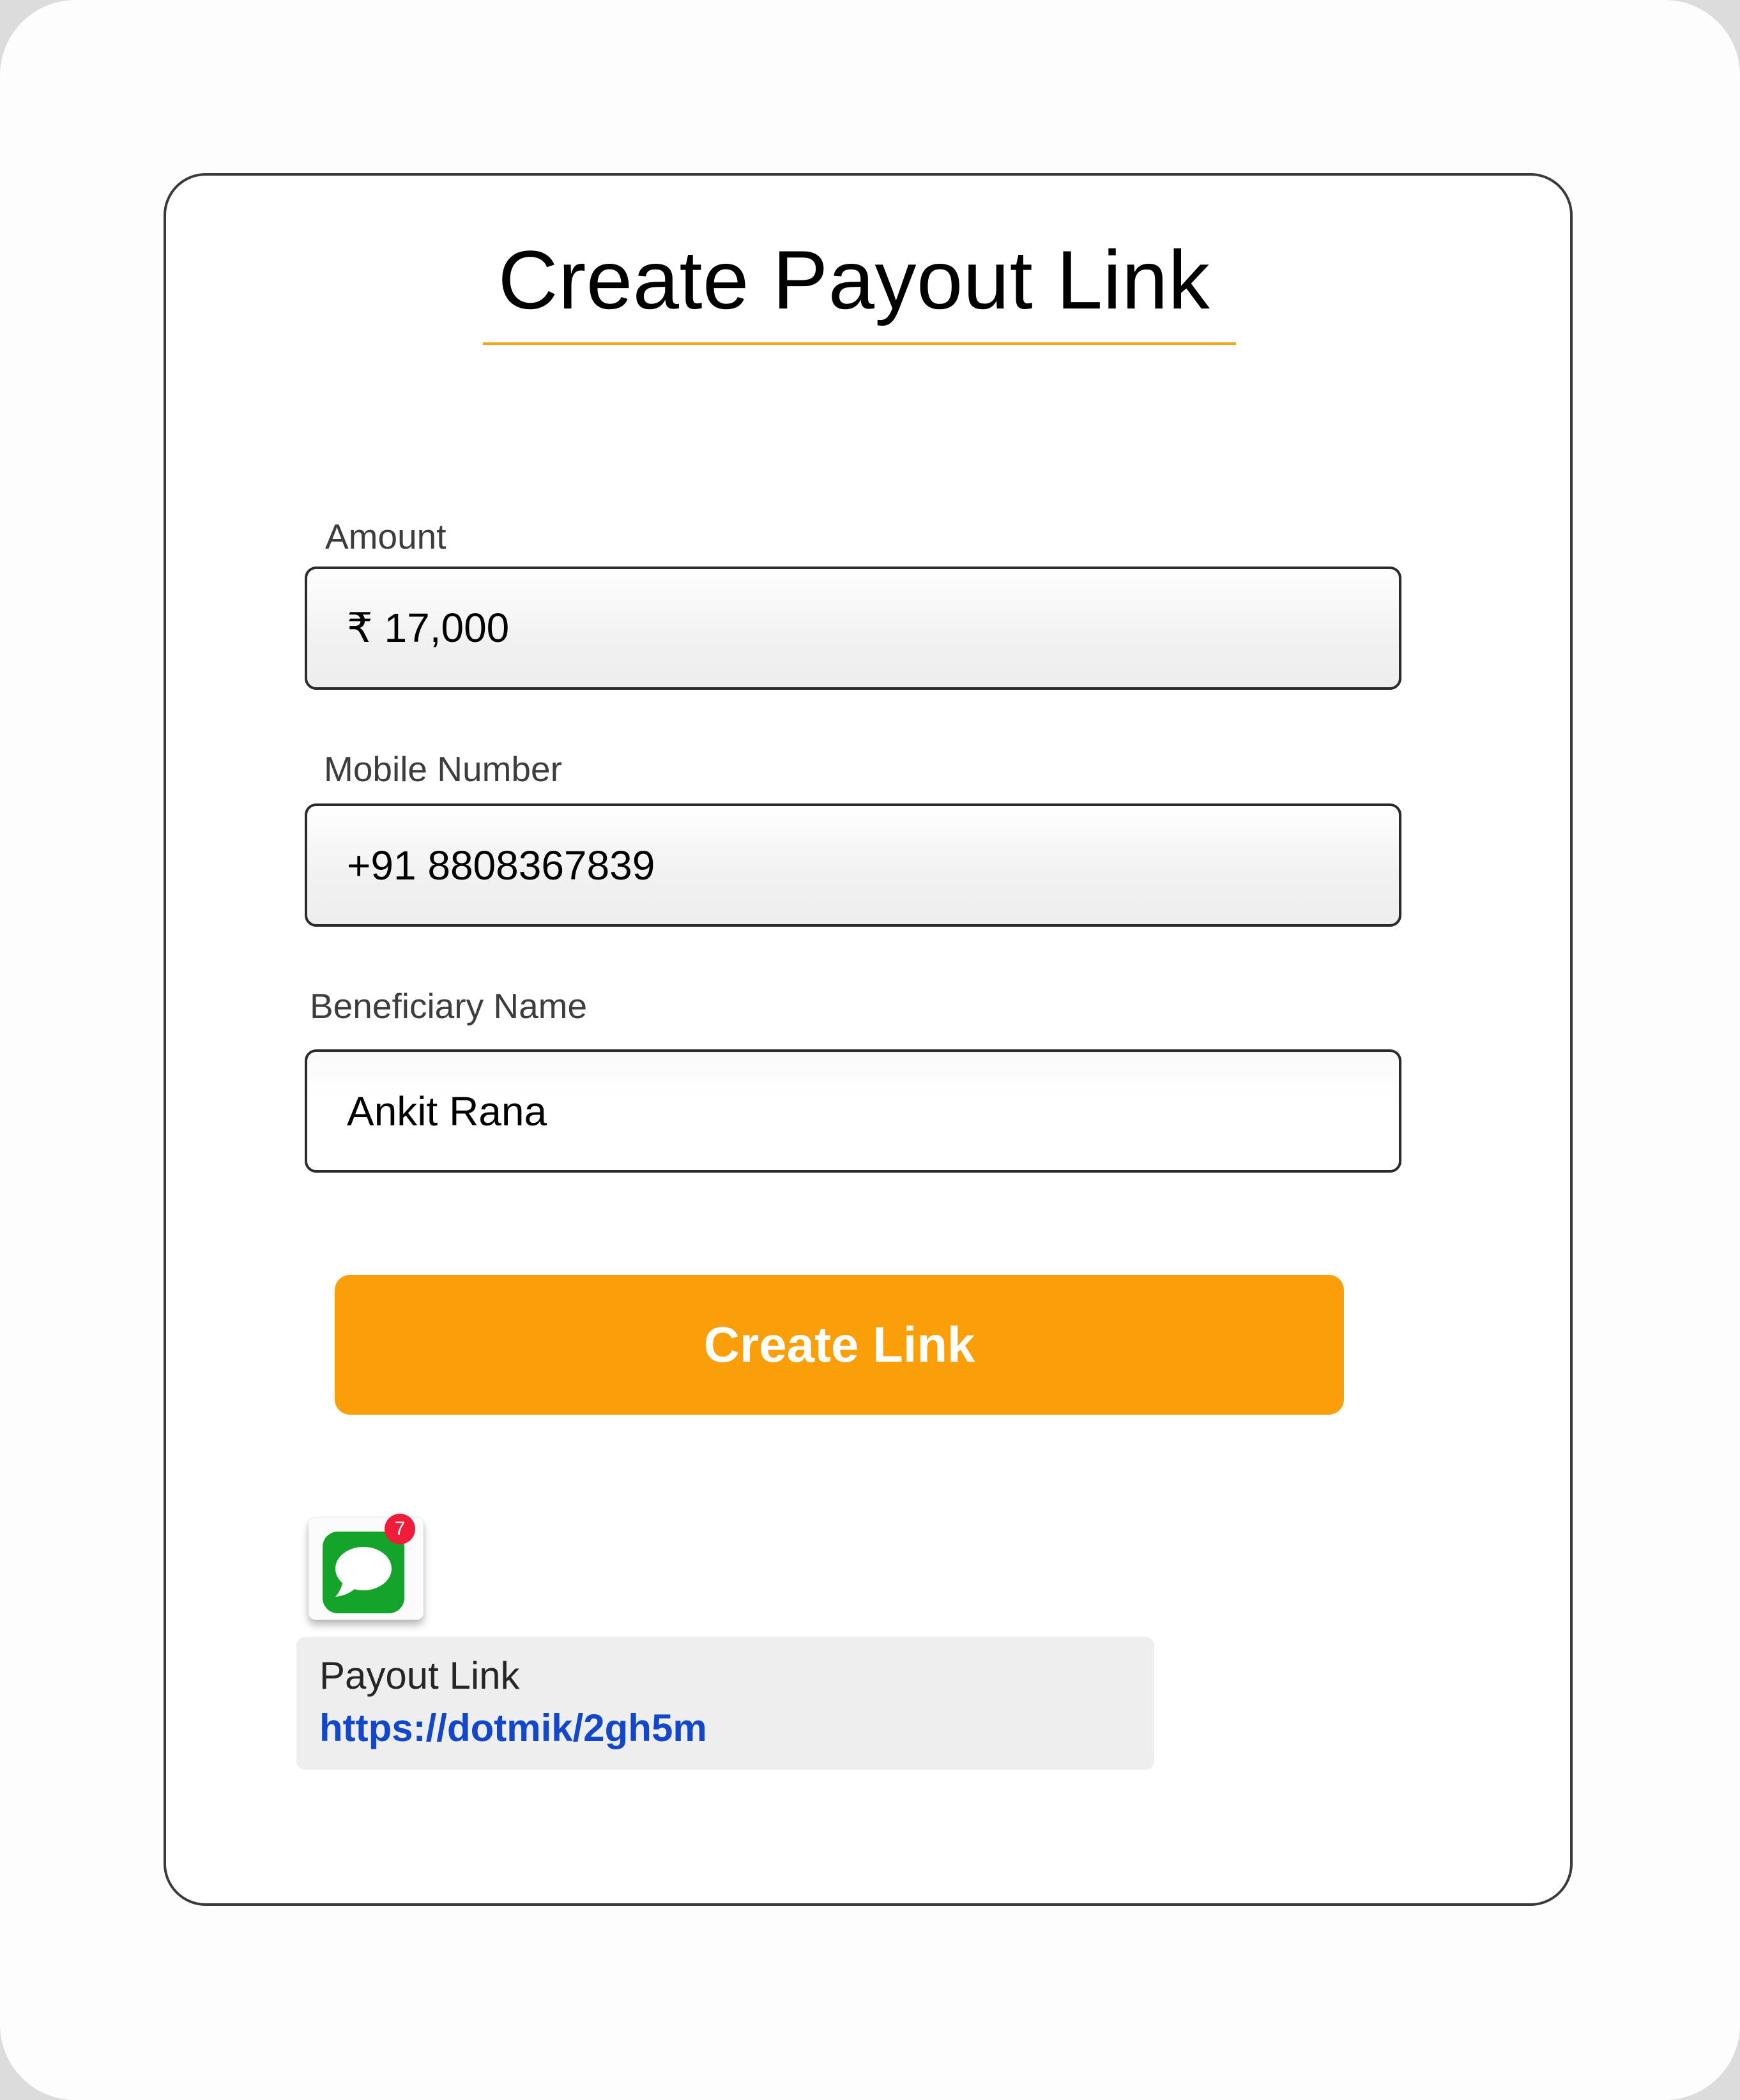 This screenshot has height=2100, width=1740. Describe the element at coordinates (400, 1529) in the screenshot. I see `notification-badge: 7` at that location.